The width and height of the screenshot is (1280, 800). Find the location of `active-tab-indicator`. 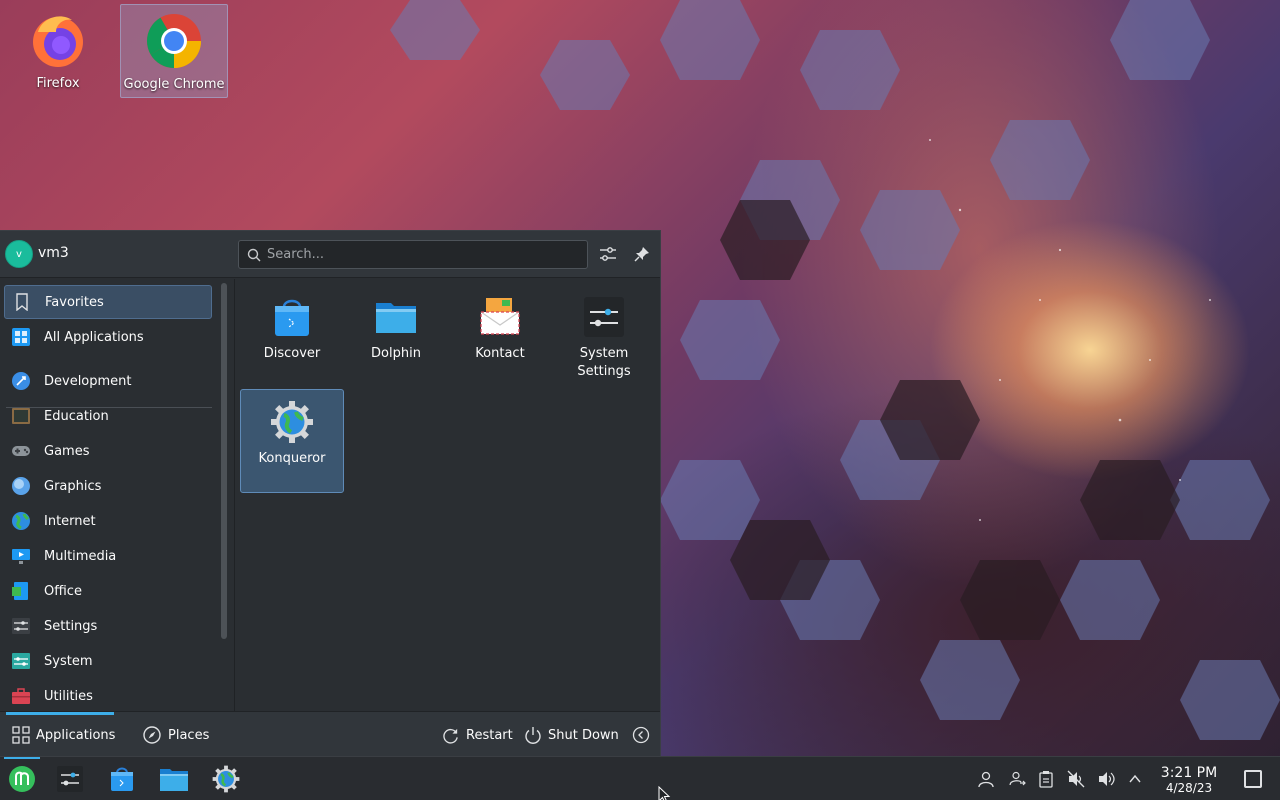

active-tab-indicator is located at coordinates (60, 713).